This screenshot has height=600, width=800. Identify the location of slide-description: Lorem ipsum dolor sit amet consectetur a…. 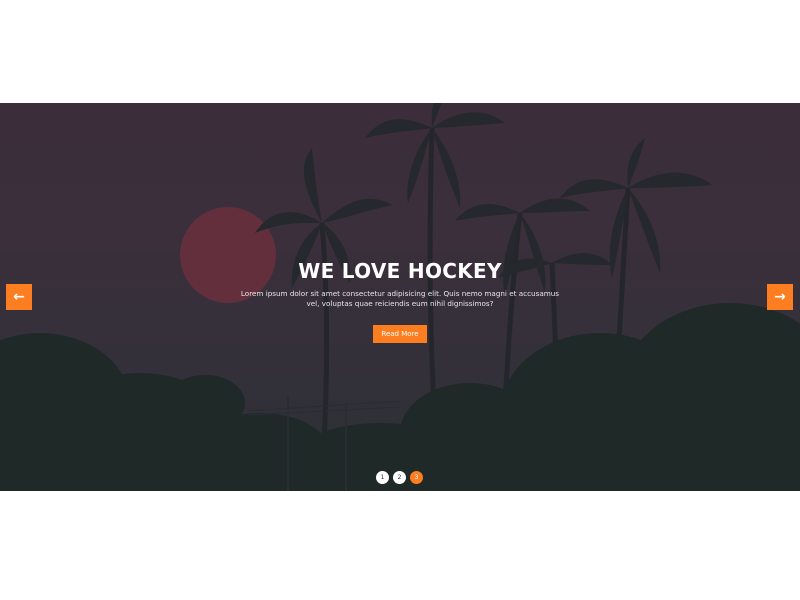
(400, 298).